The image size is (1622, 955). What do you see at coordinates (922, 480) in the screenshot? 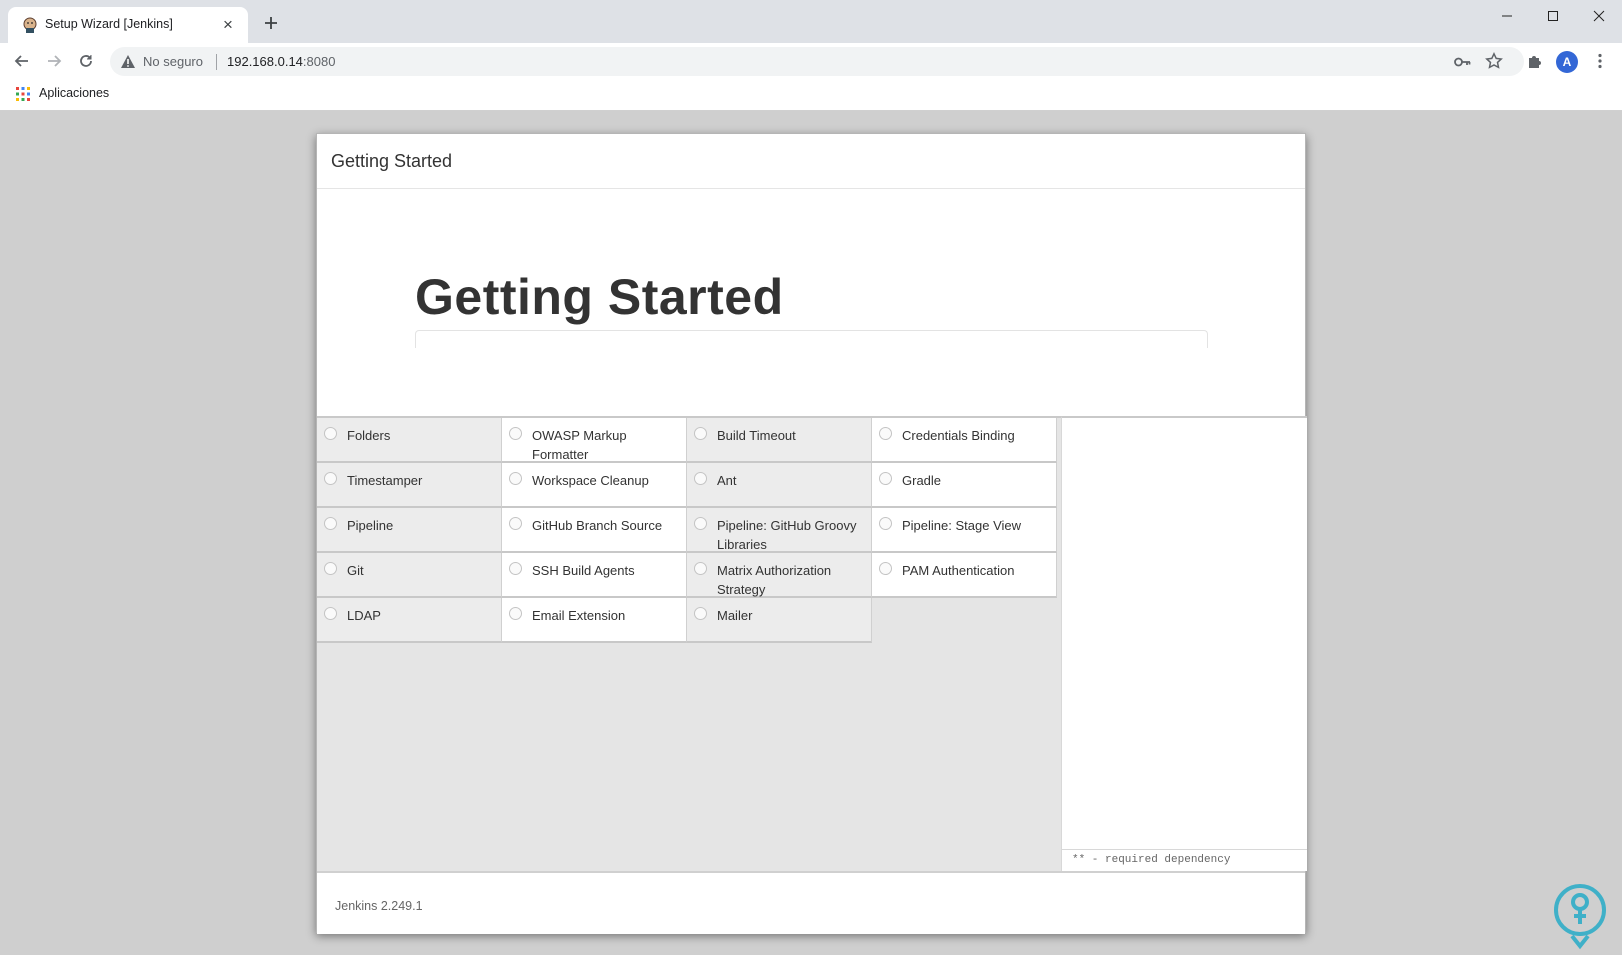
I see `plugin-label: Gradle` at bounding box center [922, 480].